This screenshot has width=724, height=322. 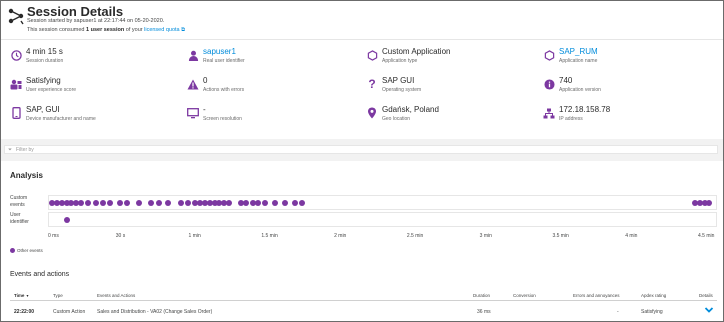 What do you see at coordinates (16, 55) in the screenshot?
I see `clock-icon` at bounding box center [16, 55].